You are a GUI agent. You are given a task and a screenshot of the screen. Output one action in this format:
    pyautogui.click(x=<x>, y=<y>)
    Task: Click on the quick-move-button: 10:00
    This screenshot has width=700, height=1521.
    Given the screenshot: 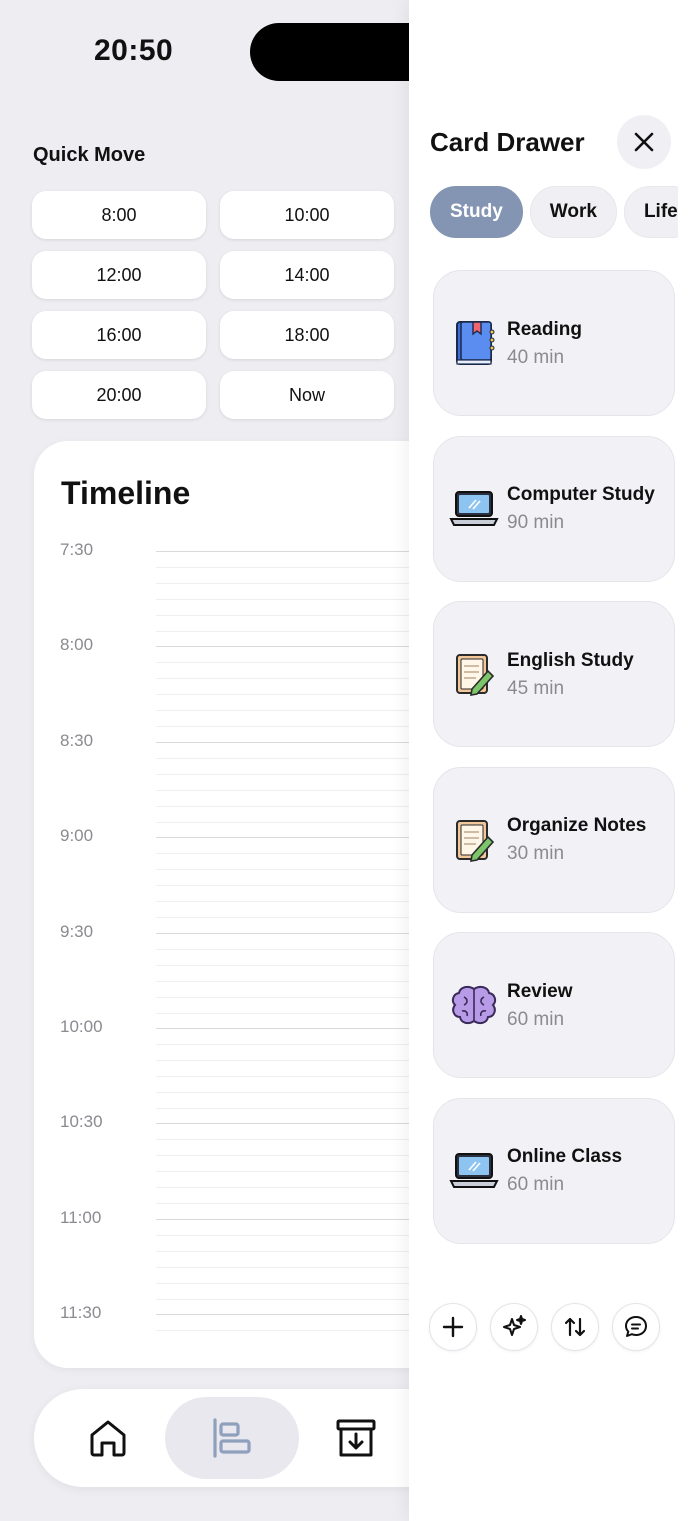 What is the action you would take?
    pyautogui.click(x=307, y=215)
    